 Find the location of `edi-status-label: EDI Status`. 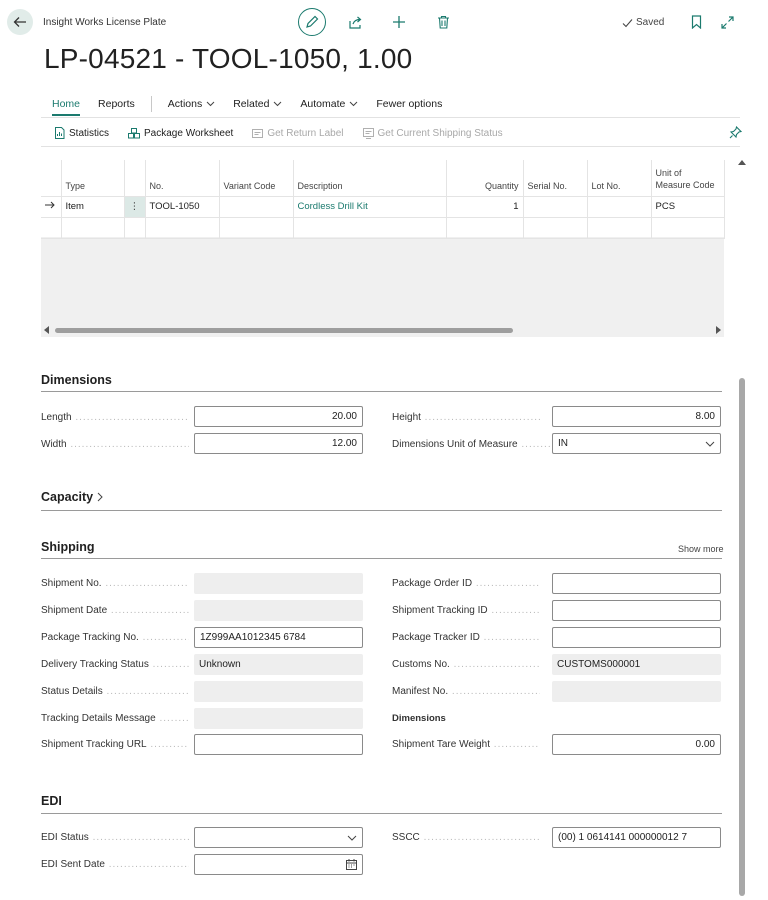

edi-status-label: EDI Status is located at coordinates (115, 837).